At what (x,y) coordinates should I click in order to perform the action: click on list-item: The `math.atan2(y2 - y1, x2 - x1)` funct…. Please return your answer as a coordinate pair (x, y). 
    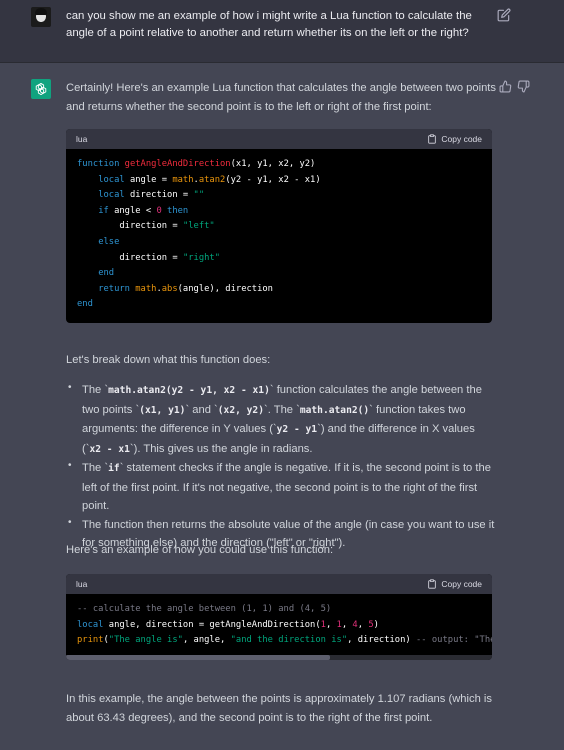
    Looking at the image, I should click on (281, 419).